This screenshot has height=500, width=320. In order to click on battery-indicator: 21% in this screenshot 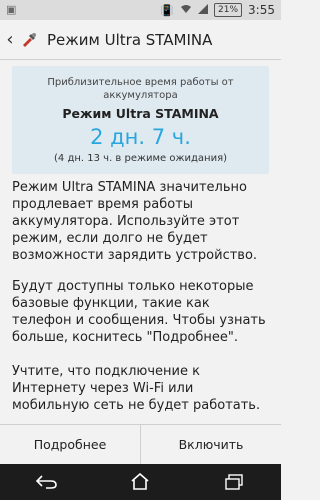, I will do `click(228, 10)`.